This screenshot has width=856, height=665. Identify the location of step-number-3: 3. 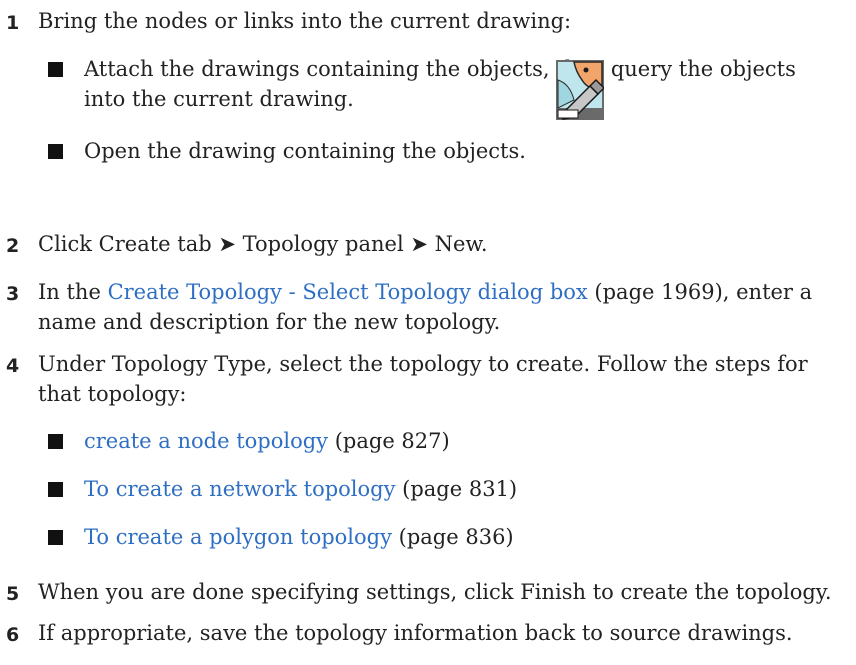
(13, 294).